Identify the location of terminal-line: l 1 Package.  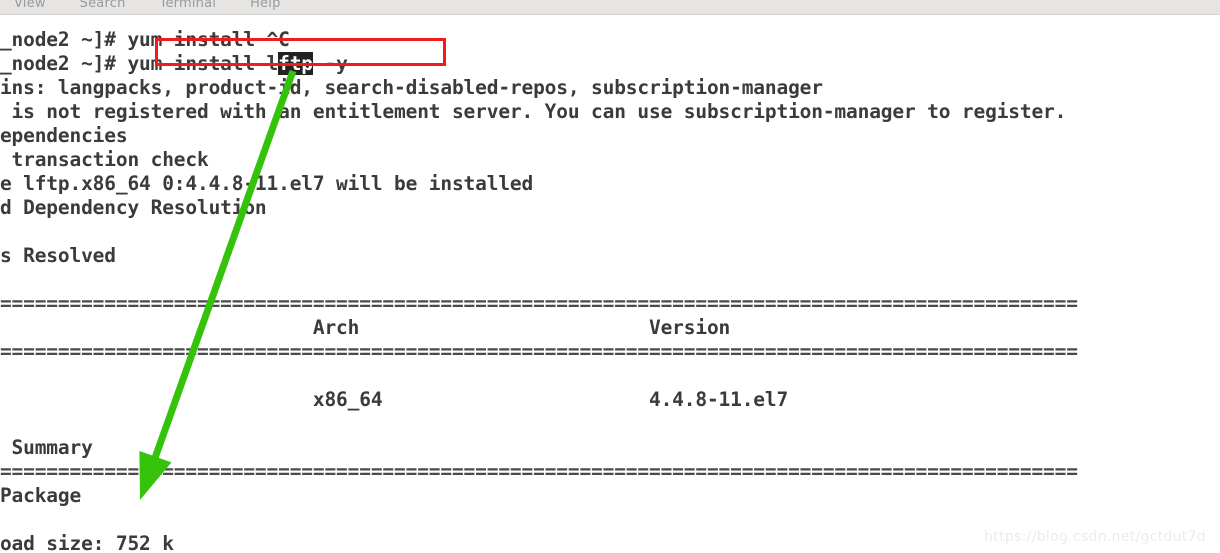
(41, 495).